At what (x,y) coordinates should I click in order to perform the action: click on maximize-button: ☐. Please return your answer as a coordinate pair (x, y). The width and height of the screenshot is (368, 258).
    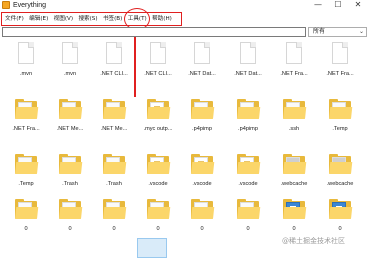
    Looking at the image, I should click on (338, 5).